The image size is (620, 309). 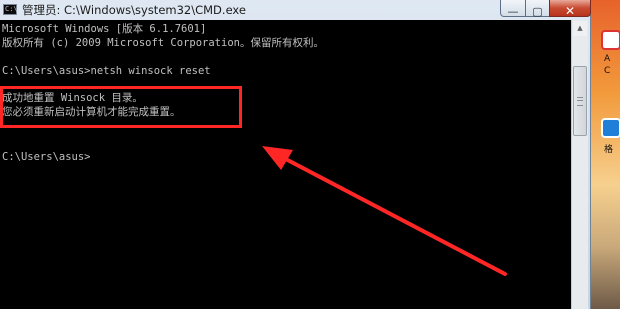 What do you see at coordinates (104, 29) in the screenshot?
I see `console-line: Microsoft Windows [版本 6.1.7601]` at bounding box center [104, 29].